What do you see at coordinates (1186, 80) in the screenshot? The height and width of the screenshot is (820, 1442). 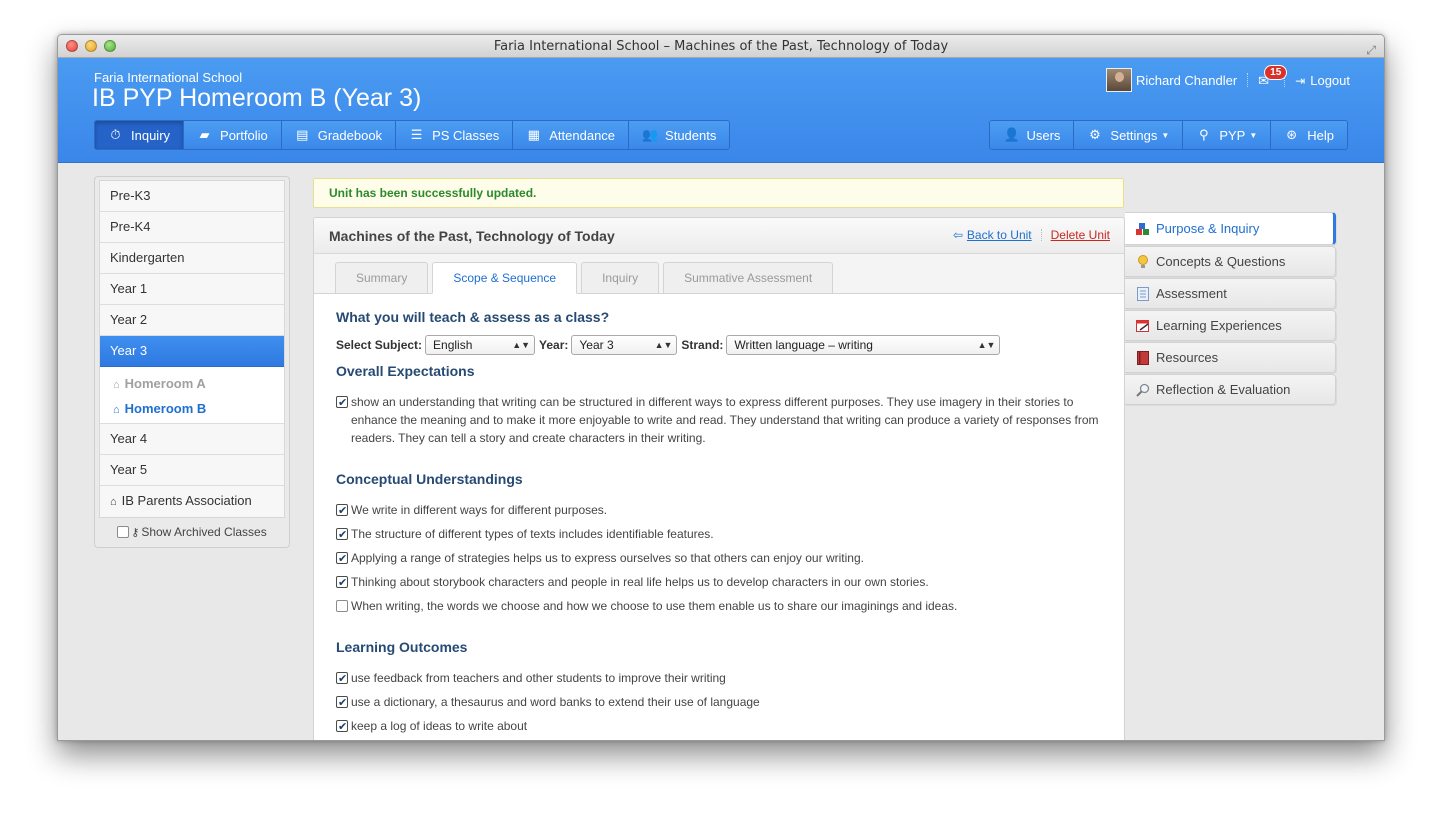 I see `user-name-link: Richard Chandler` at bounding box center [1186, 80].